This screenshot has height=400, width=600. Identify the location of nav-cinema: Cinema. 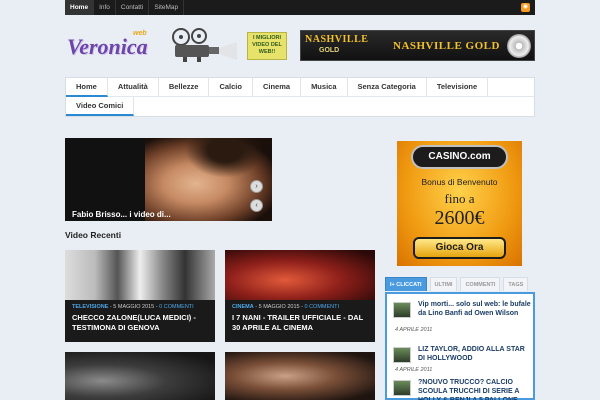
(277, 87).